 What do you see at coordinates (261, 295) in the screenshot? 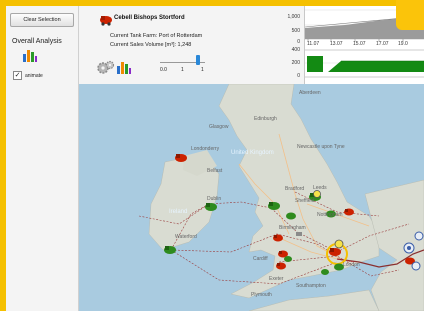
I see `map-label-plymouth: Plymouth` at bounding box center [261, 295].